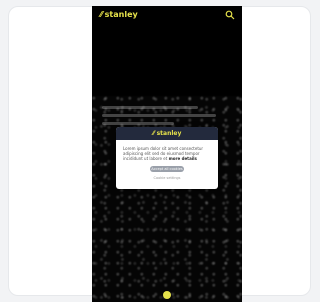 This screenshot has width=320, height=302. I want to click on modal-title: stanley, so click(169, 133).